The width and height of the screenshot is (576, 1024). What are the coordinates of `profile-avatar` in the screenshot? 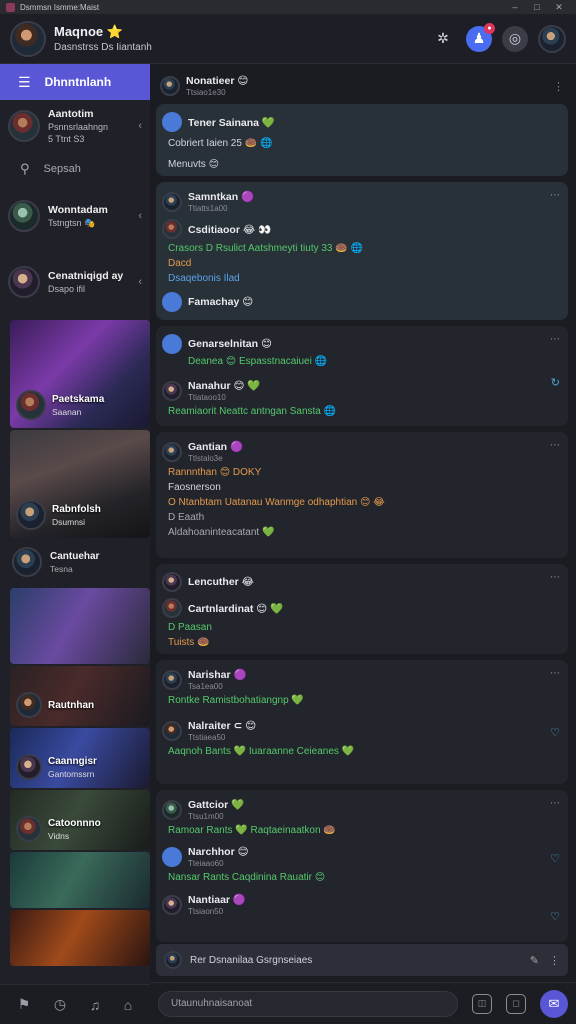 It's located at (552, 38).